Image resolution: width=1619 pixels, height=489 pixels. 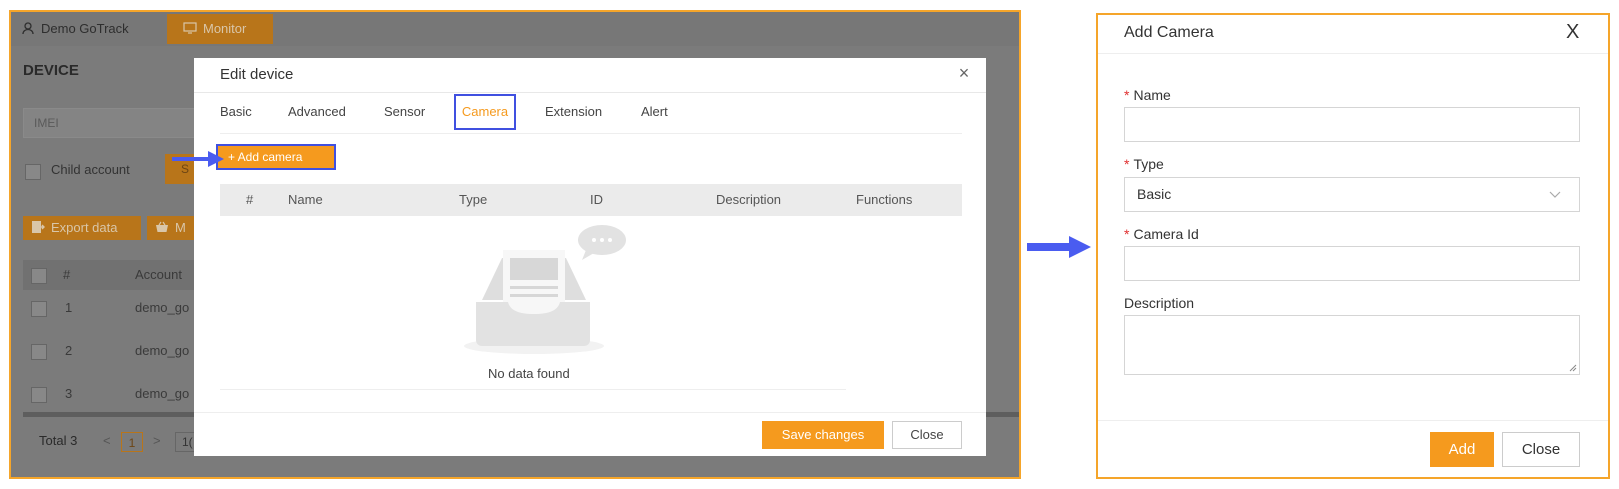 What do you see at coordinates (317, 111) in the screenshot?
I see `tab-advanced: Advanced` at bounding box center [317, 111].